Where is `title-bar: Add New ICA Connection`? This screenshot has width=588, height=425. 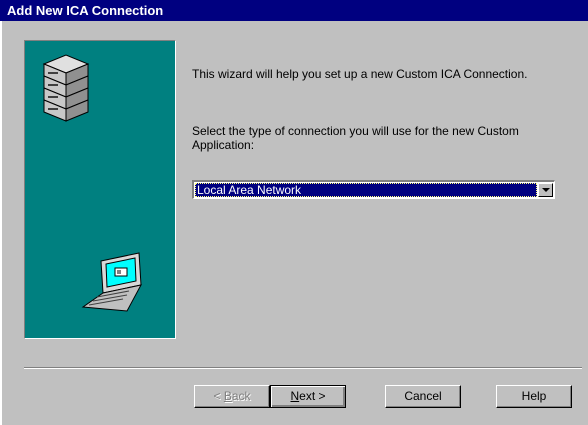
title-bar: Add New ICA Connection is located at coordinates (294, 10).